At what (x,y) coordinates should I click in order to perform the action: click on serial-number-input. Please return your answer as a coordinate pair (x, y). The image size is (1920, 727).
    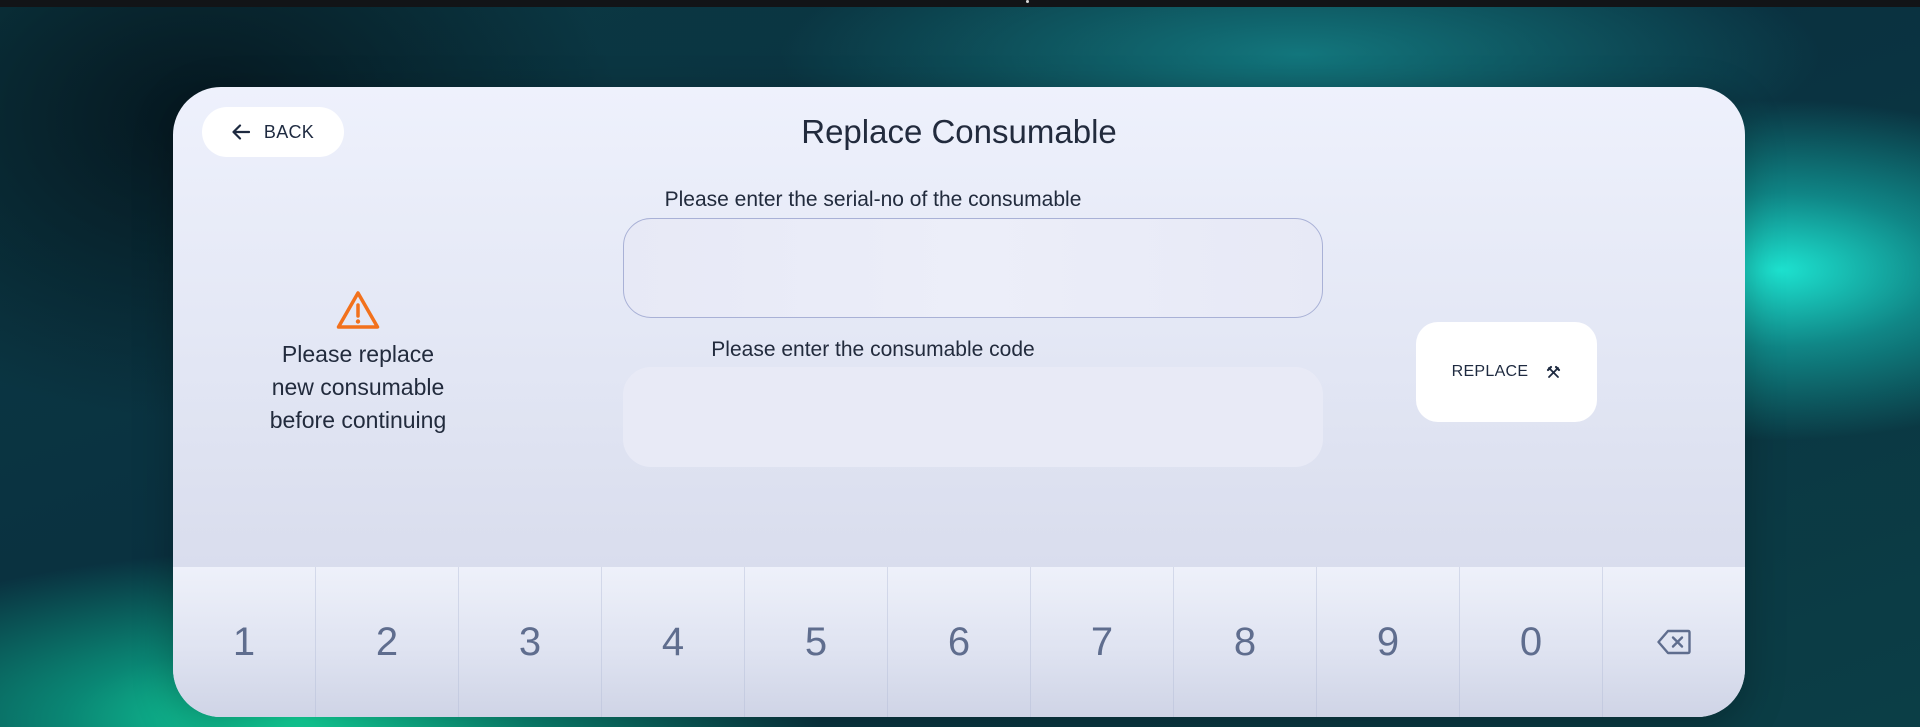
    Looking at the image, I should click on (973, 268).